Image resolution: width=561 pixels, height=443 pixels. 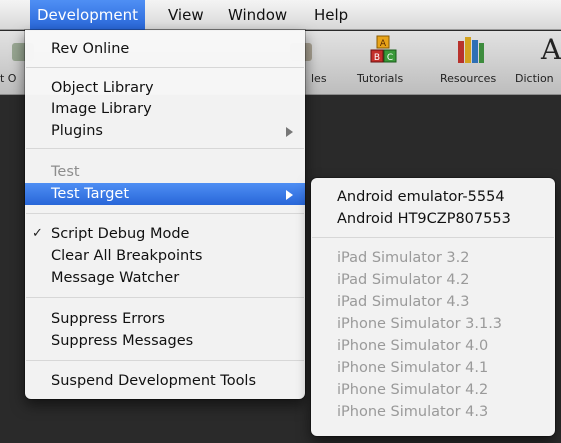 What do you see at coordinates (420, 324) in the screenshot?
I see `submenu-item-label: iPhone Simulator 3.1.3` at bounding box center [420, 324].